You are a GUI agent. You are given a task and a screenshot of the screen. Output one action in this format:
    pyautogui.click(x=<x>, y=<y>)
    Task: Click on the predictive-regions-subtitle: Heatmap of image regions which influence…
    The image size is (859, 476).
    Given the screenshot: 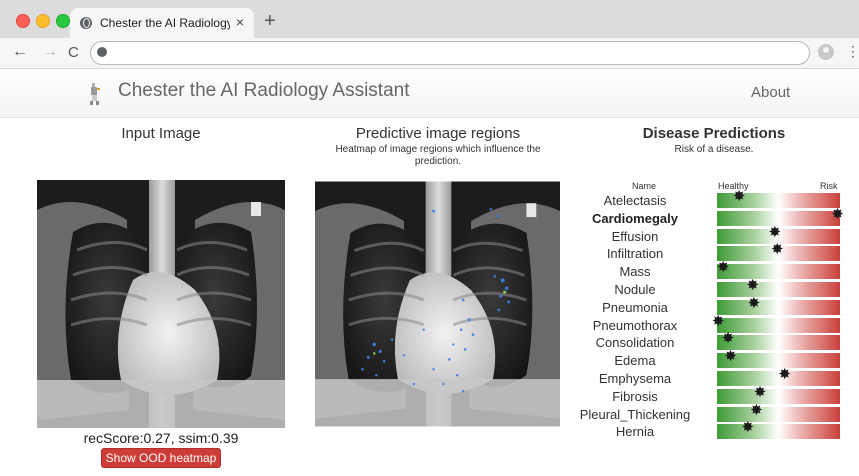 What is the action you would take?
    pyautogui.click(x=438, y=155)
    